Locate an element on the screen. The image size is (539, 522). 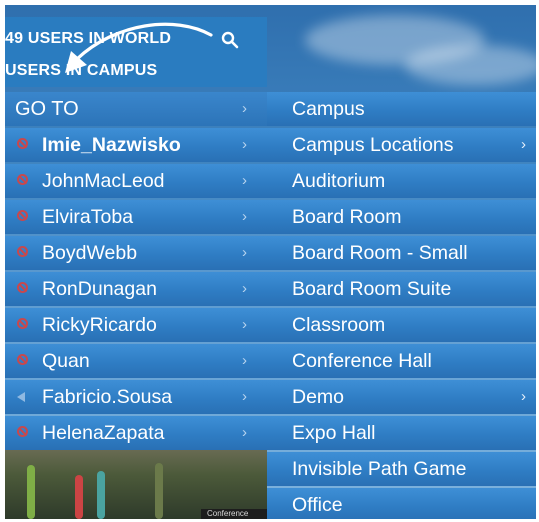
location-menu-item: Office is located at coordinates (401, 503).